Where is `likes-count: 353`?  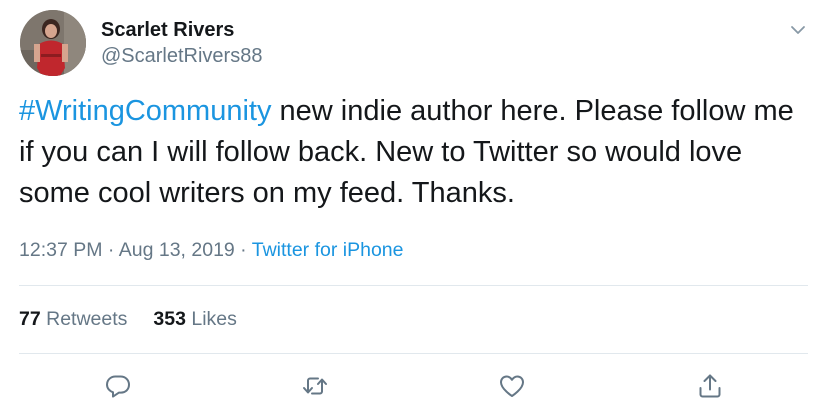
likes-count: 353 is located at coordinates (169, 319).